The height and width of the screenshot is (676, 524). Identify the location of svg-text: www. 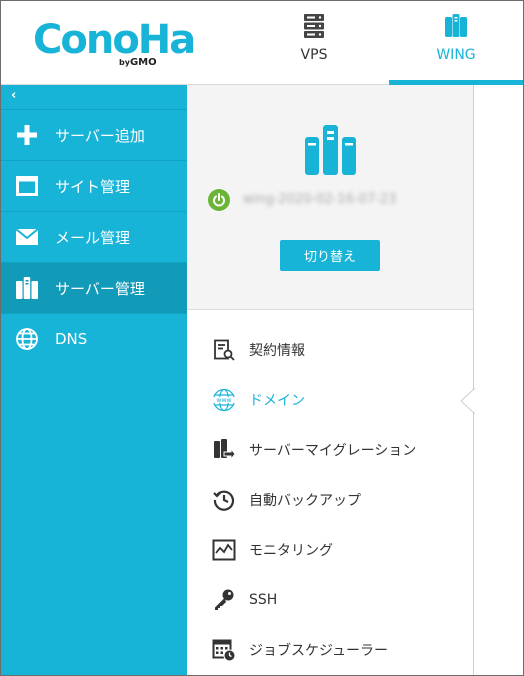
(223, 400).